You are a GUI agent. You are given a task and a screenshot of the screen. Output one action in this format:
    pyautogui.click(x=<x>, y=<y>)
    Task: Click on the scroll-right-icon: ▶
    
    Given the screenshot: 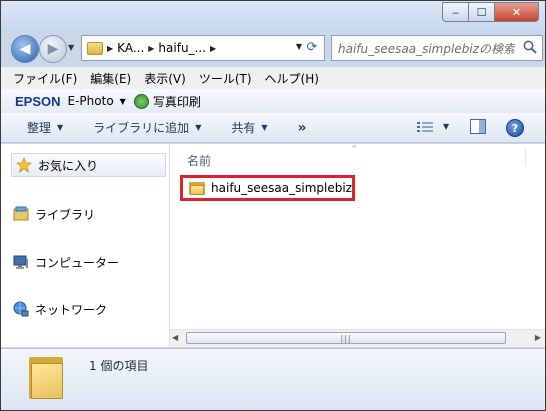 What is the action you would take?
    pyautogui.click(x=538, y=337)
    